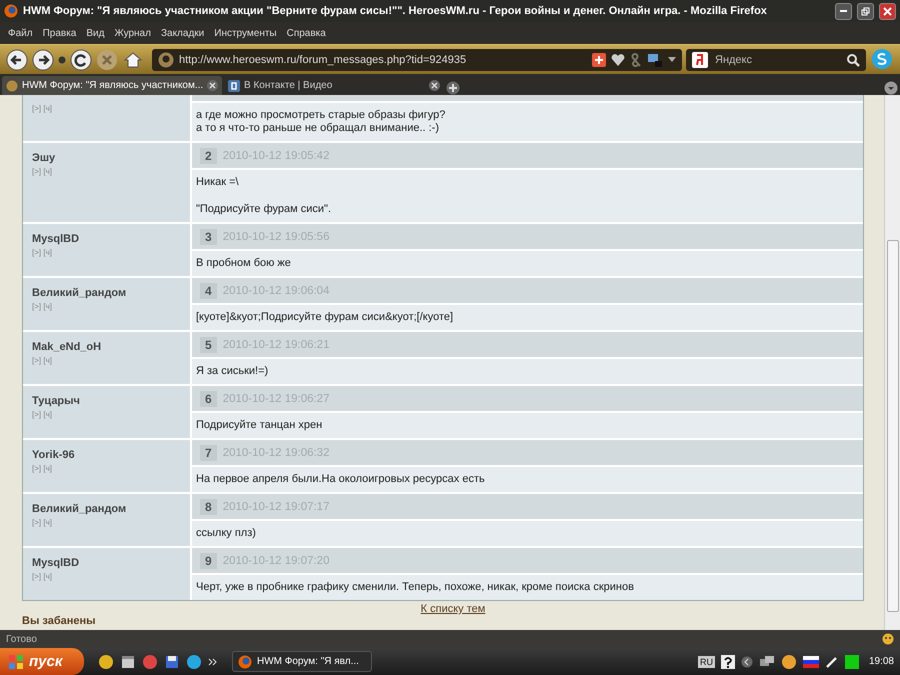 This screenshot has height=675, width=900. What do you see at coordinates (599, 59) in the screenshot?
I see `plus-icon` at bounding box center [599, 59].